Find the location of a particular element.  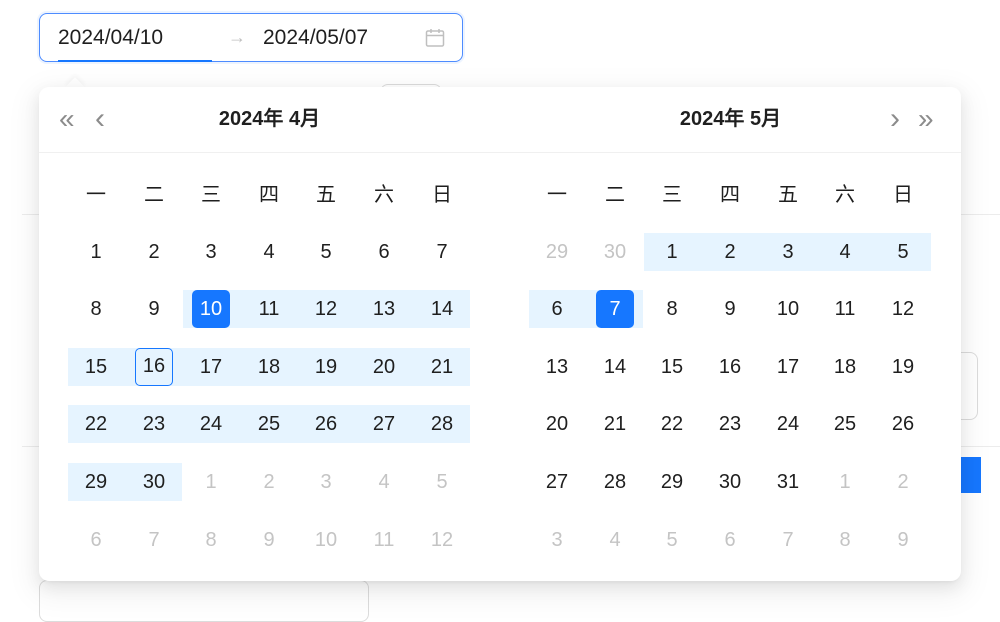

calendar-icon is located at coordinates (435, 38).